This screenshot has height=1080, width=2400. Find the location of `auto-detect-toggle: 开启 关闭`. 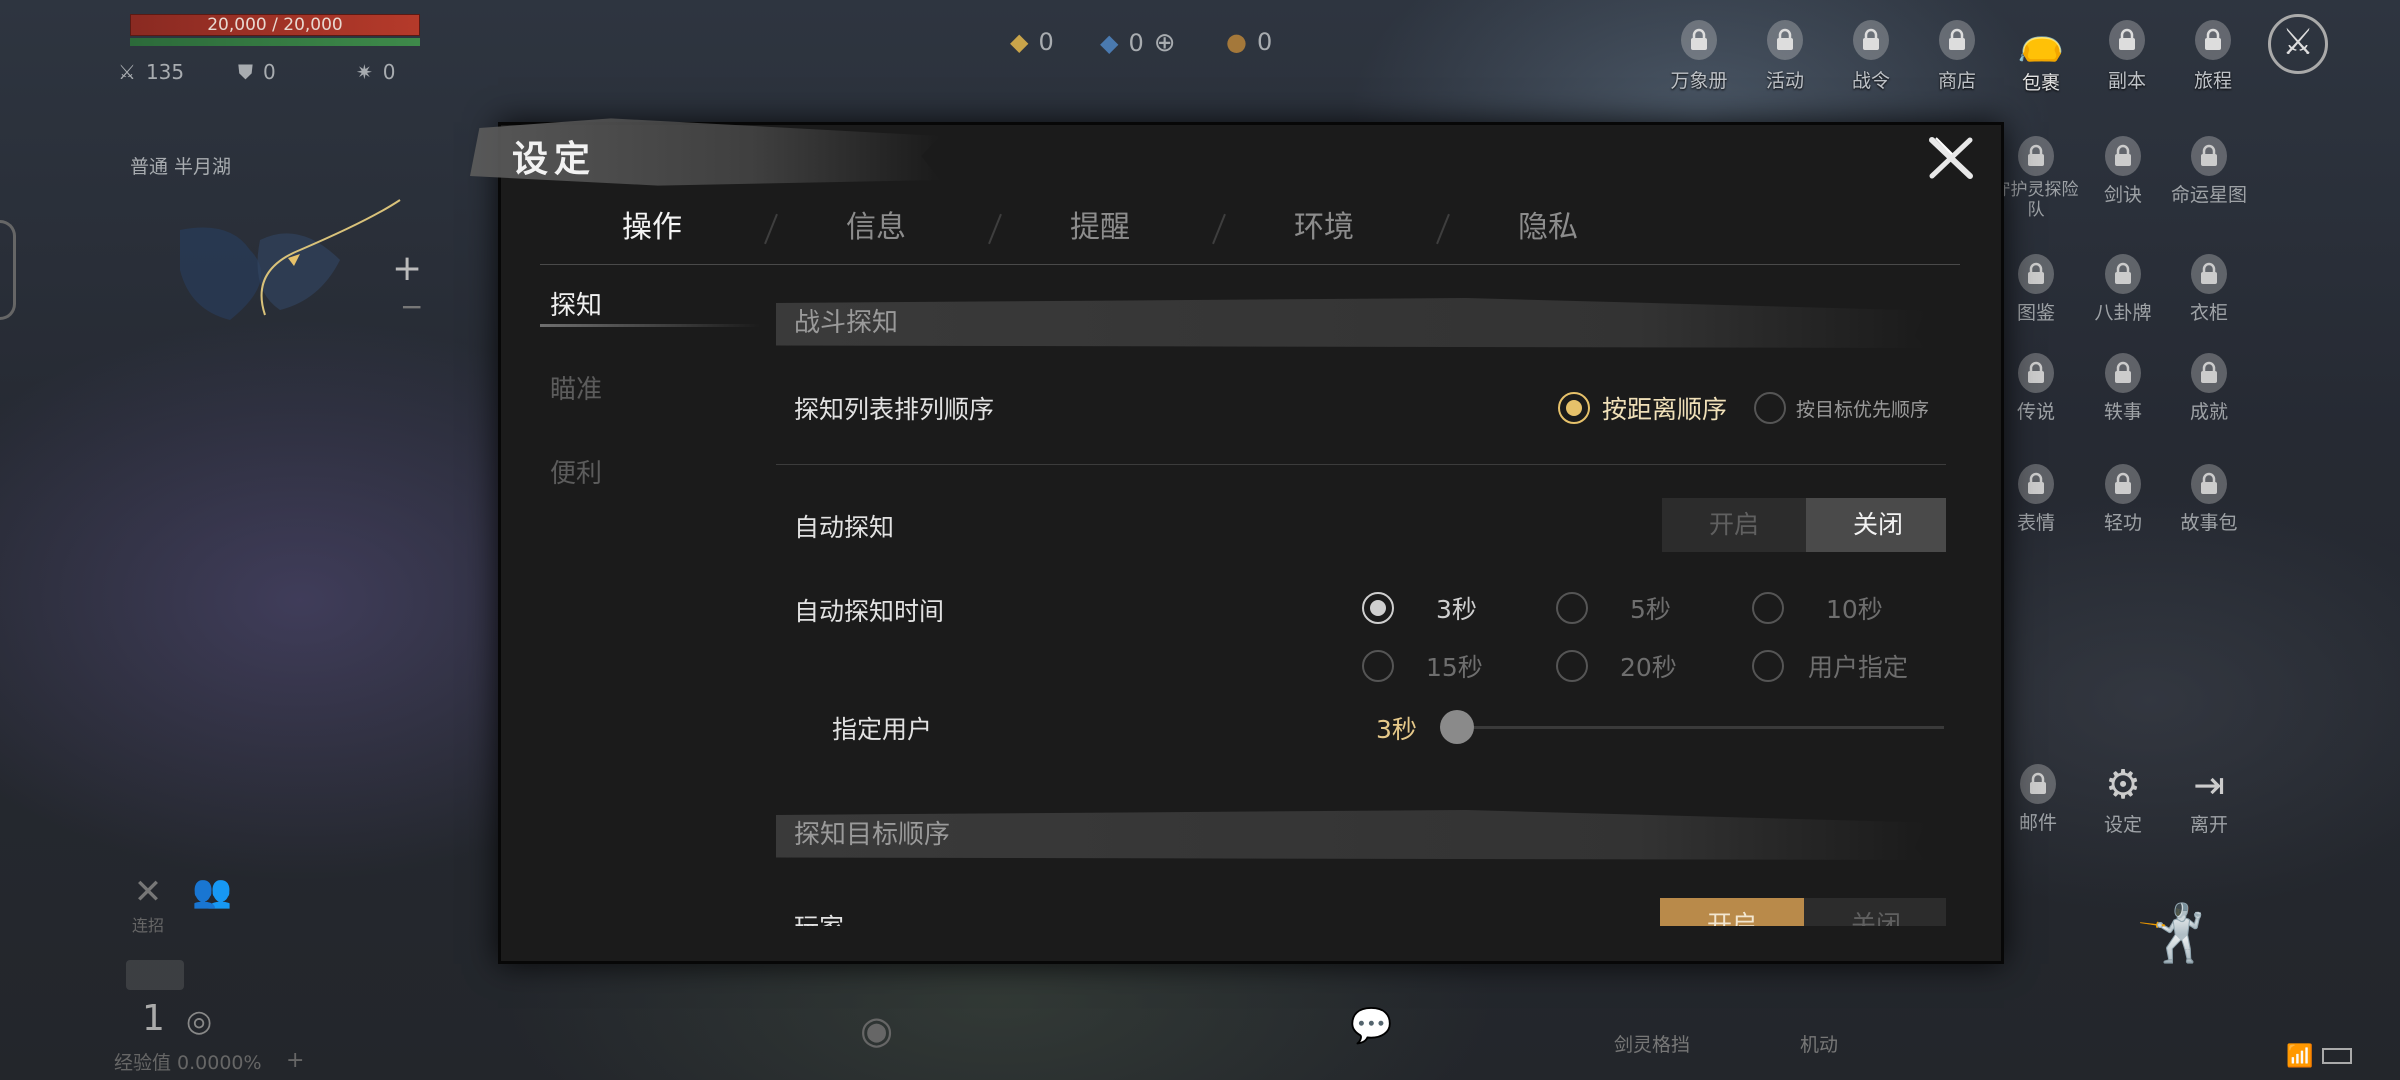

auto-detect-toggle: 开启 关闭 is located at coordinates (1804, 525).